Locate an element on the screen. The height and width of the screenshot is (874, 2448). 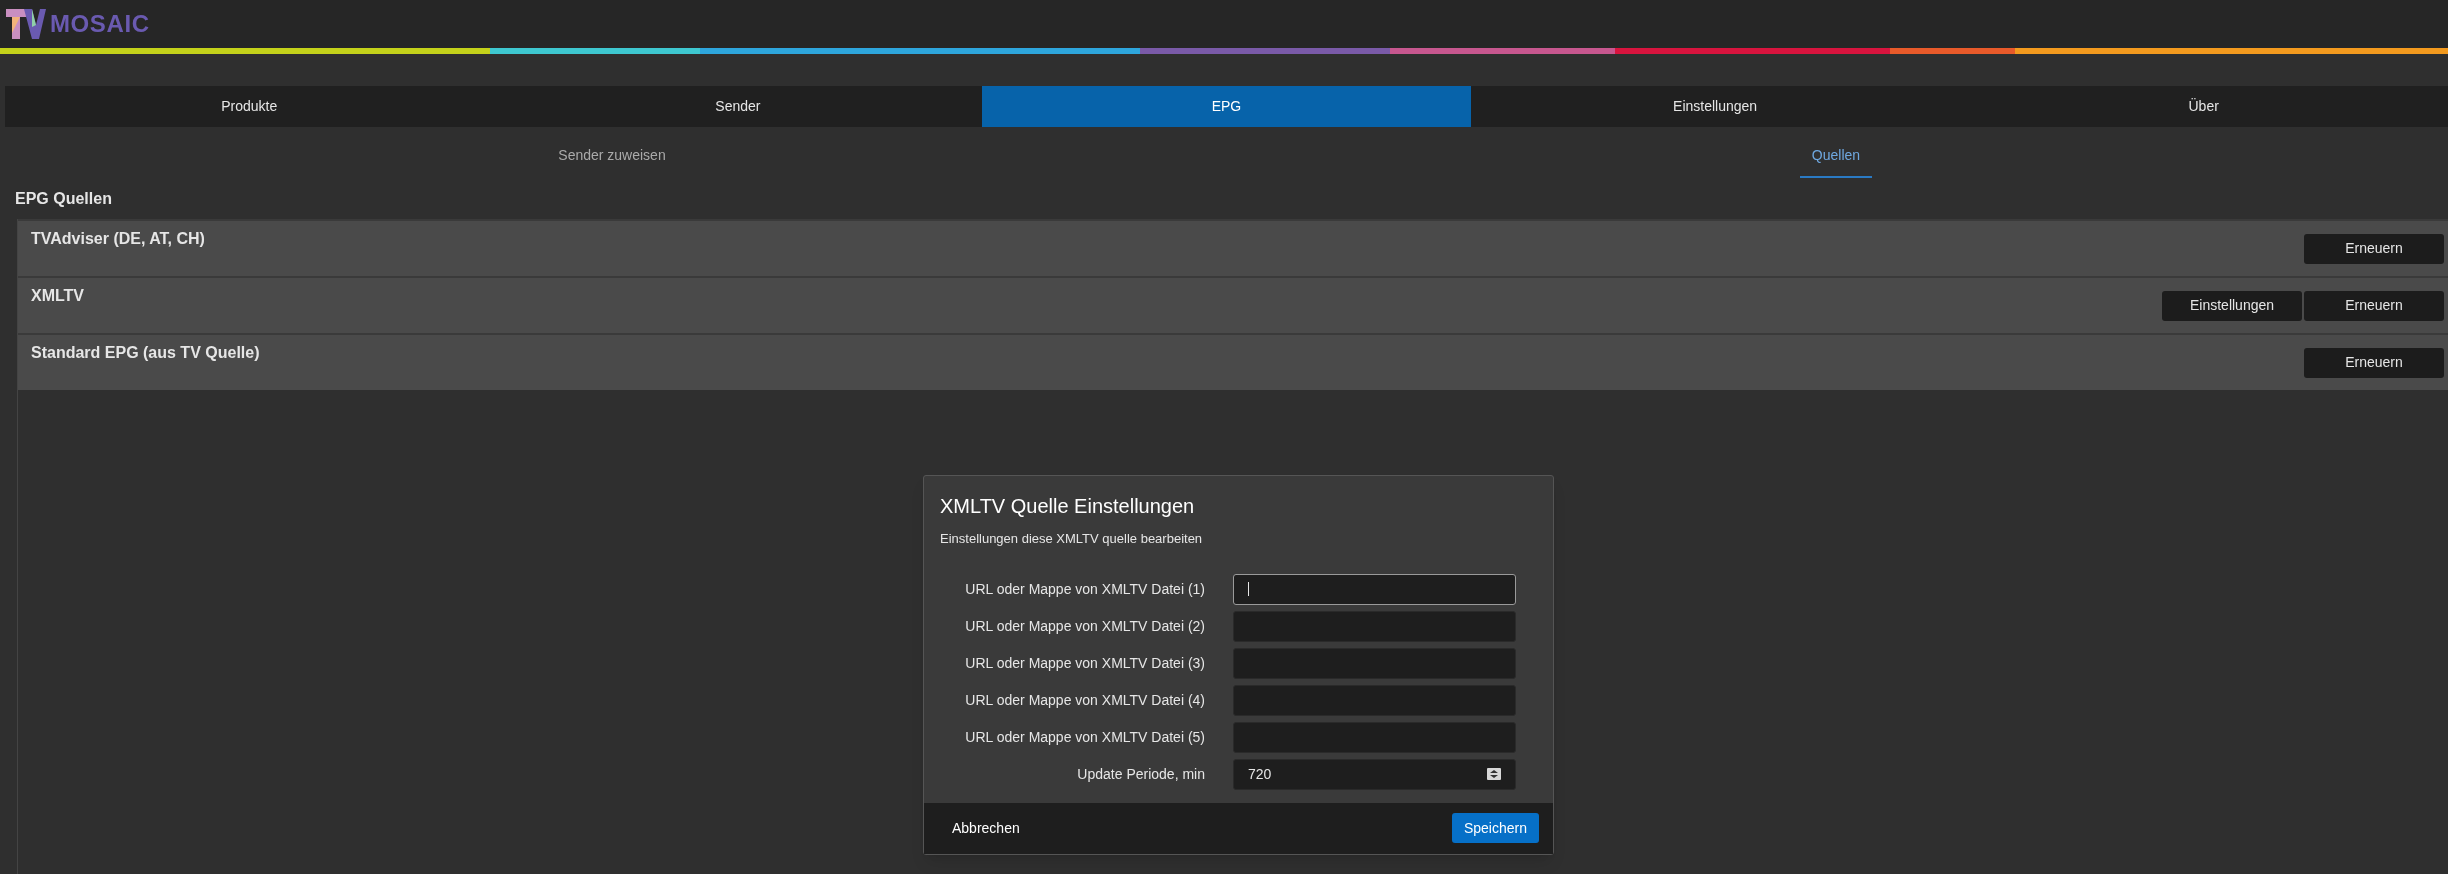
logo-text: MOSAIC is located at coordinates (100, 24).